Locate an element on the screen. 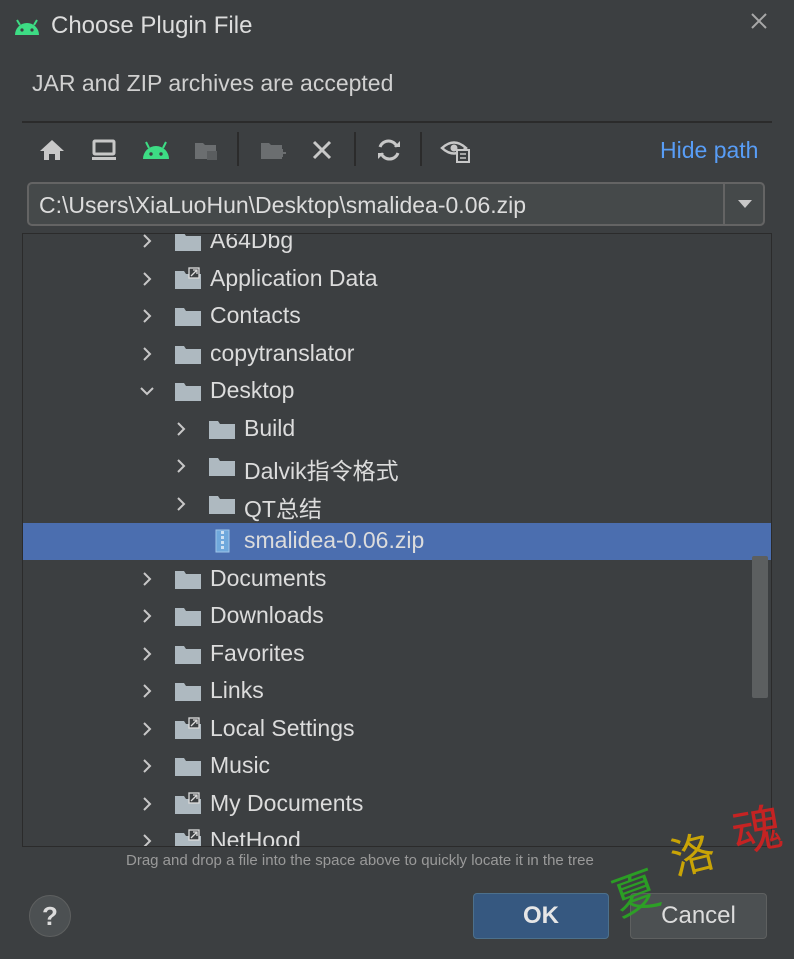 The height and width of the screenshot is (959, 794). tree-row-label: Local Settings is located at coordinates (282, 727).